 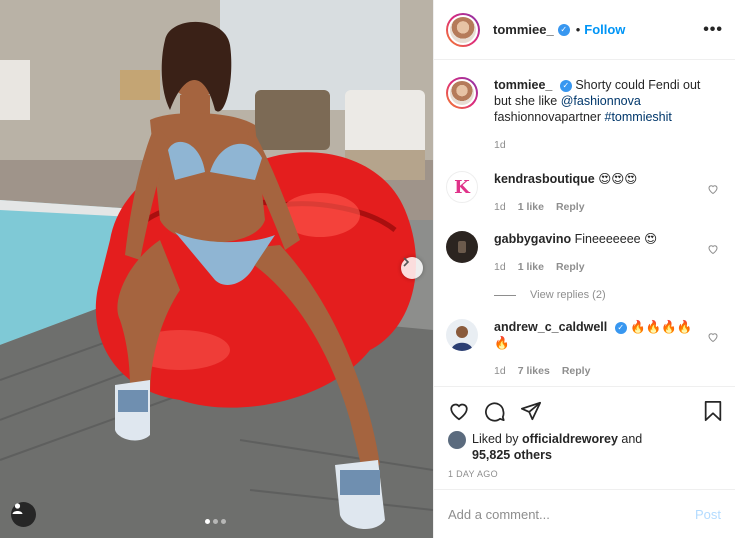 What do you see at coordinates (462, 187) in the screenshot?
I see `commenter-avatar: K` at bounding box center [462, 187].